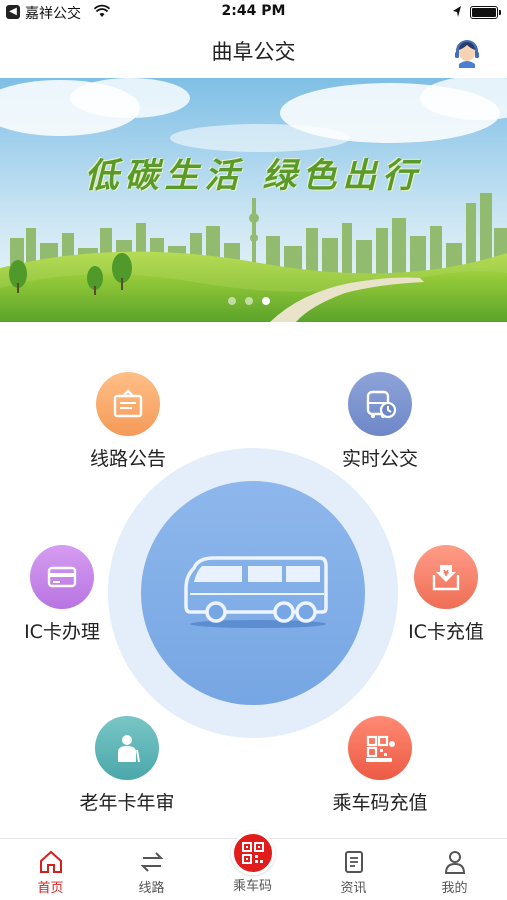 This screenshot has width=507, height=900. I want to click on banner-dot-active, so click(266, 301).